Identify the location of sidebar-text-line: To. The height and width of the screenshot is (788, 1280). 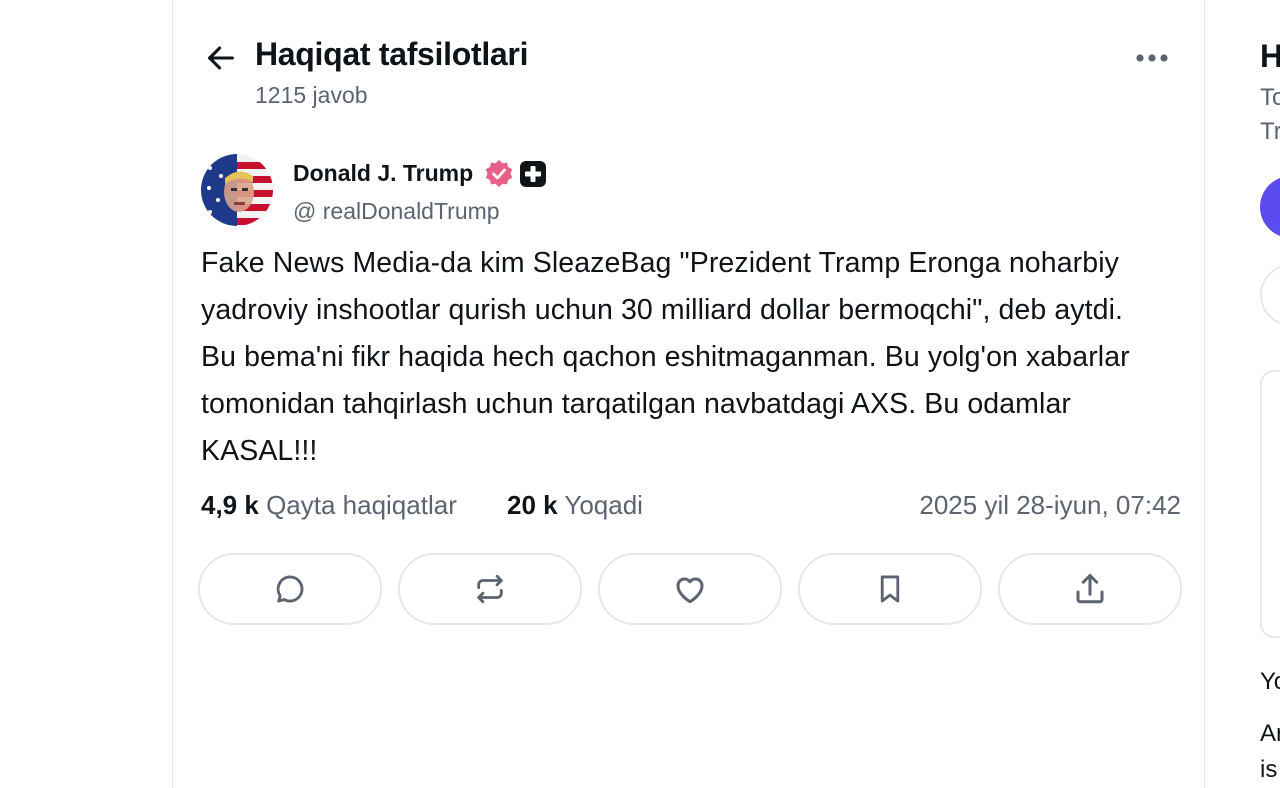
(1270, 97).